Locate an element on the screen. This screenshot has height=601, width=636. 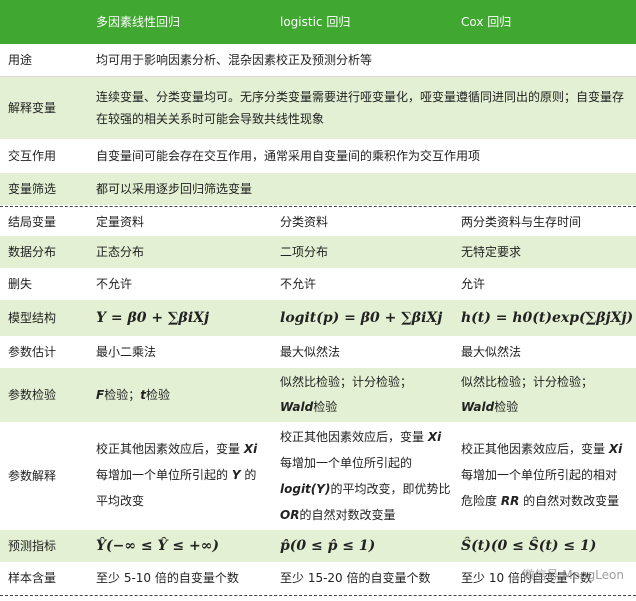
row-label: 预测指标 is located at coordinates (32, 546).